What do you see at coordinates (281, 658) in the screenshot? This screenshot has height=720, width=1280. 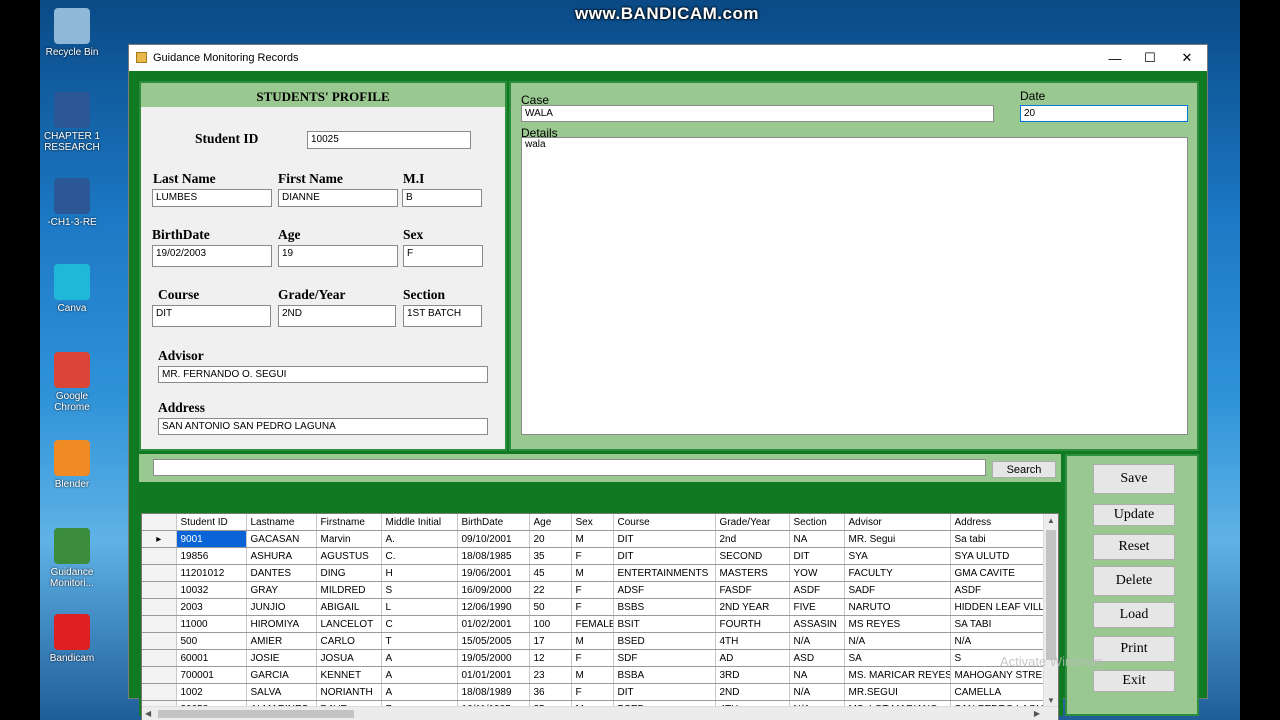 I see `table-cell: JOSIE` at bounding box center [281, 658].